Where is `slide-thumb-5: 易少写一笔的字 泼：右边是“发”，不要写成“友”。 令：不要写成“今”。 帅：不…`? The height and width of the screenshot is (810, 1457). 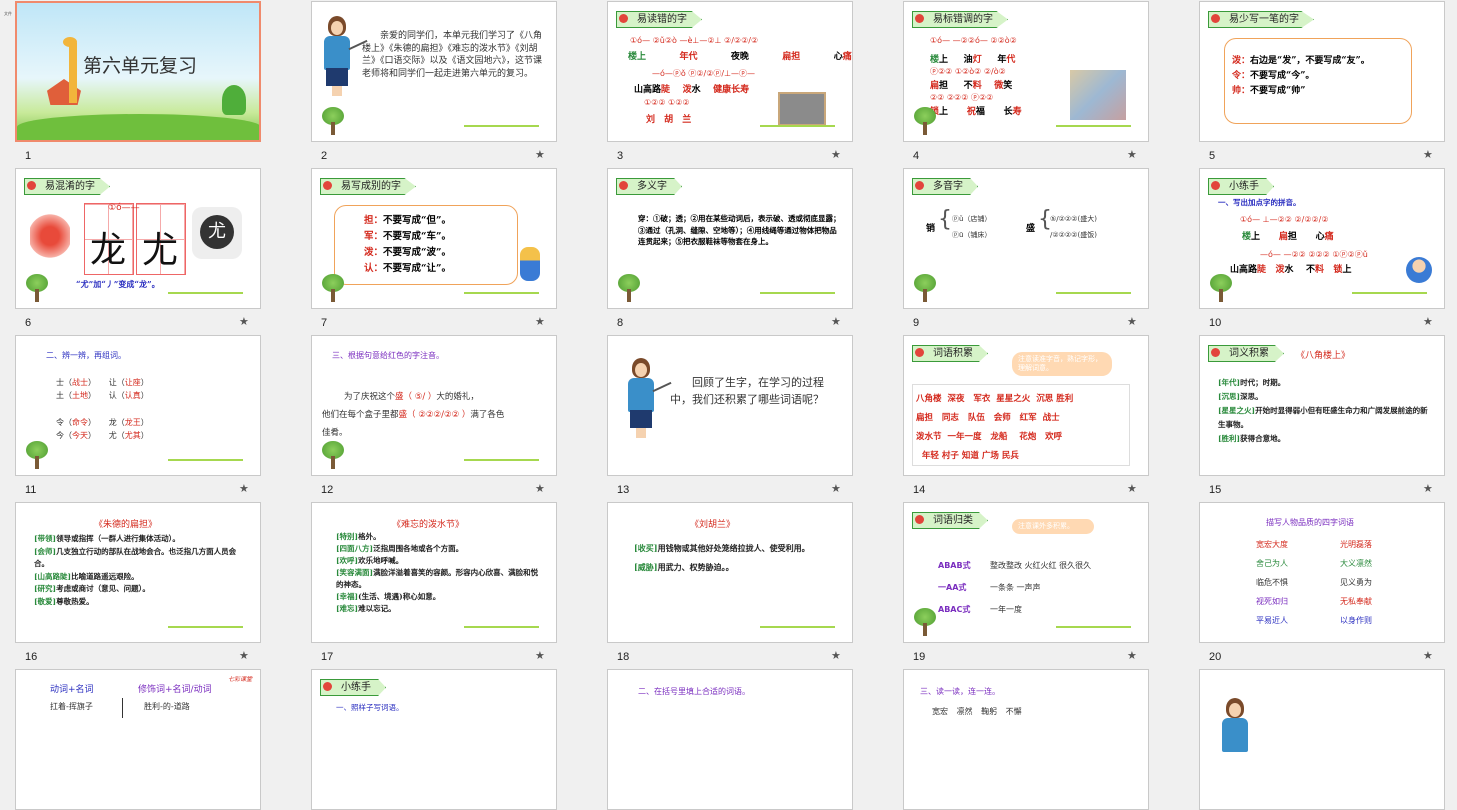
slide-thumb-5: 易少写一笔的字 泼：右边是“发”，不要写成“友”。 令：不要写成“今”。 帅：不… is located at coordinates (1322, 81).